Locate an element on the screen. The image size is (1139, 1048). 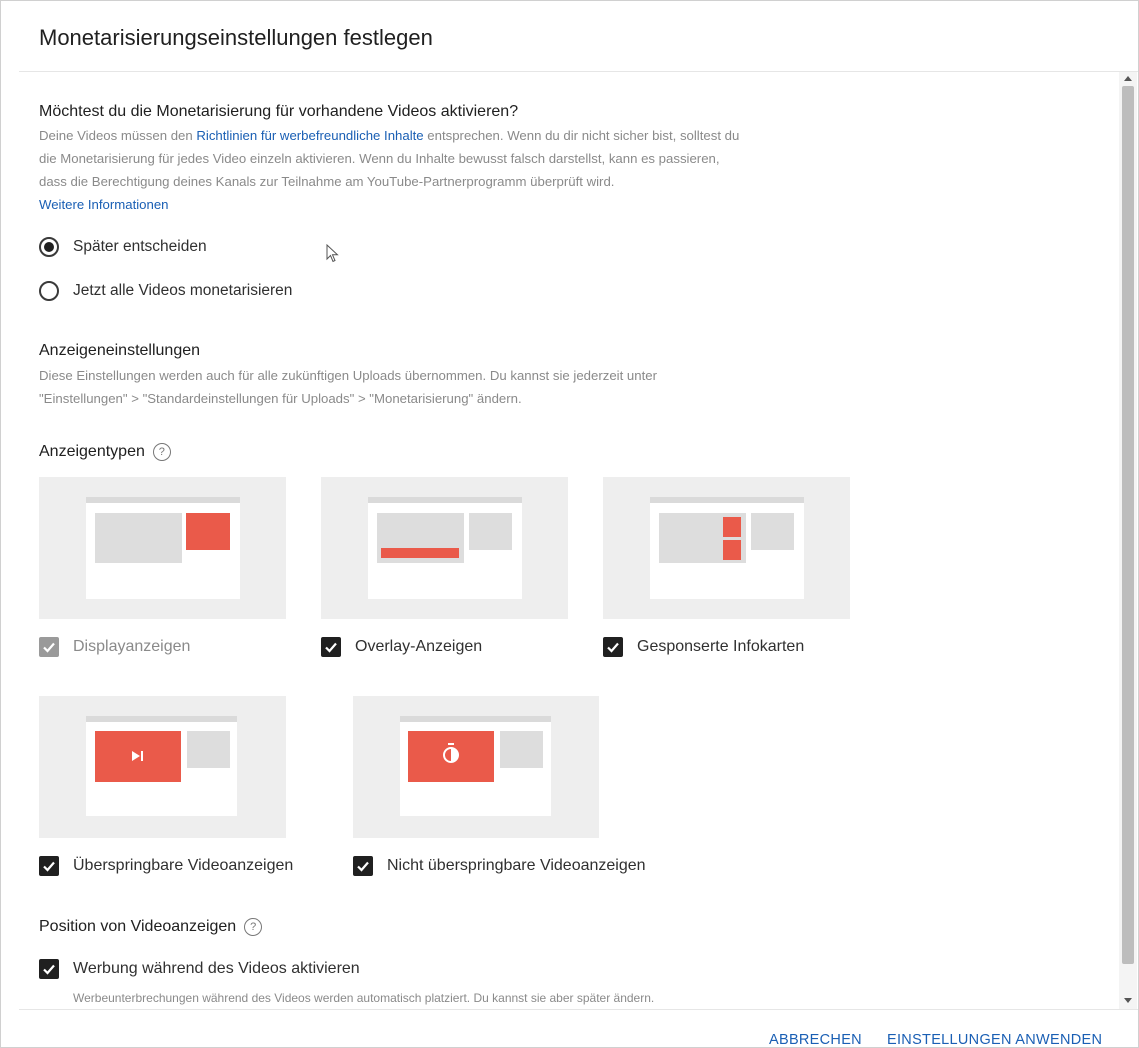
radio-monetize-all: Jetzt alle Videos monetarisieren is located at coordinates (165, 291).